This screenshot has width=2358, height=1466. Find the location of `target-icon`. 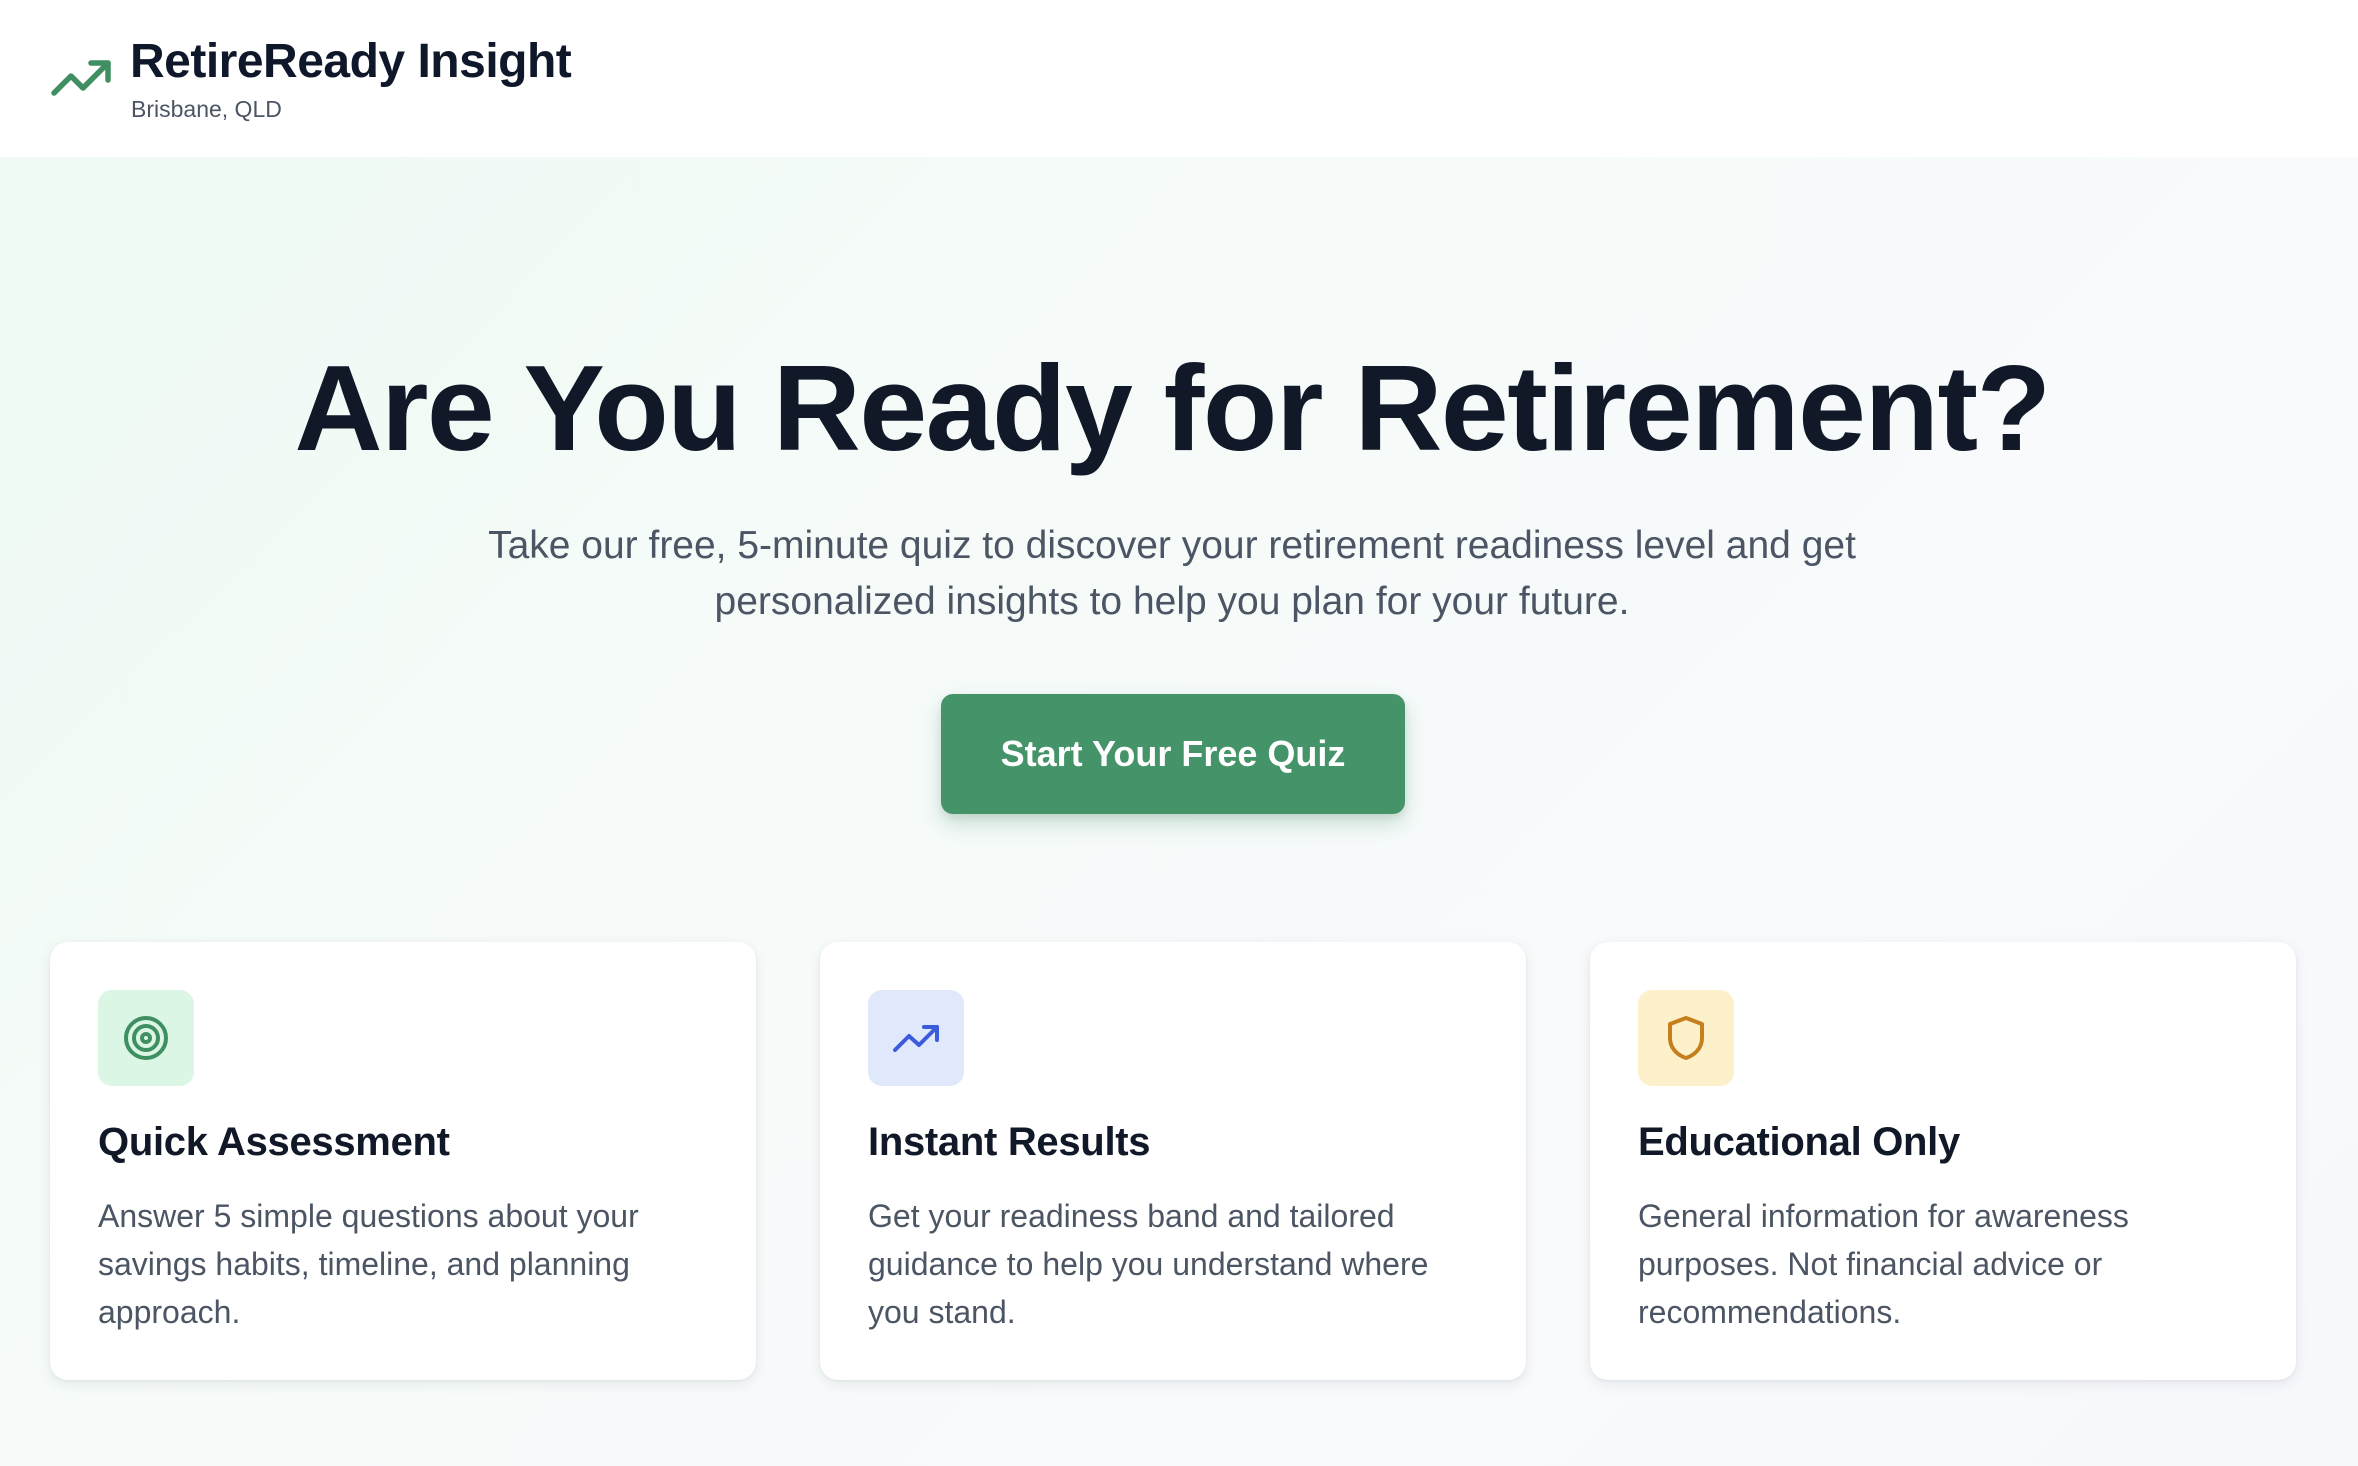

target-icon is located at coordinates (146, 1038).